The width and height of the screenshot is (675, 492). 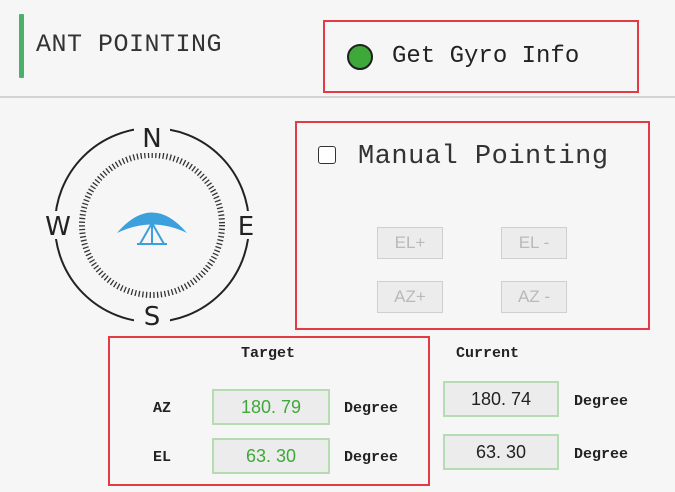 I want to click on manual-pointing-label: Manual Pointing, so click(x=483, y=157).